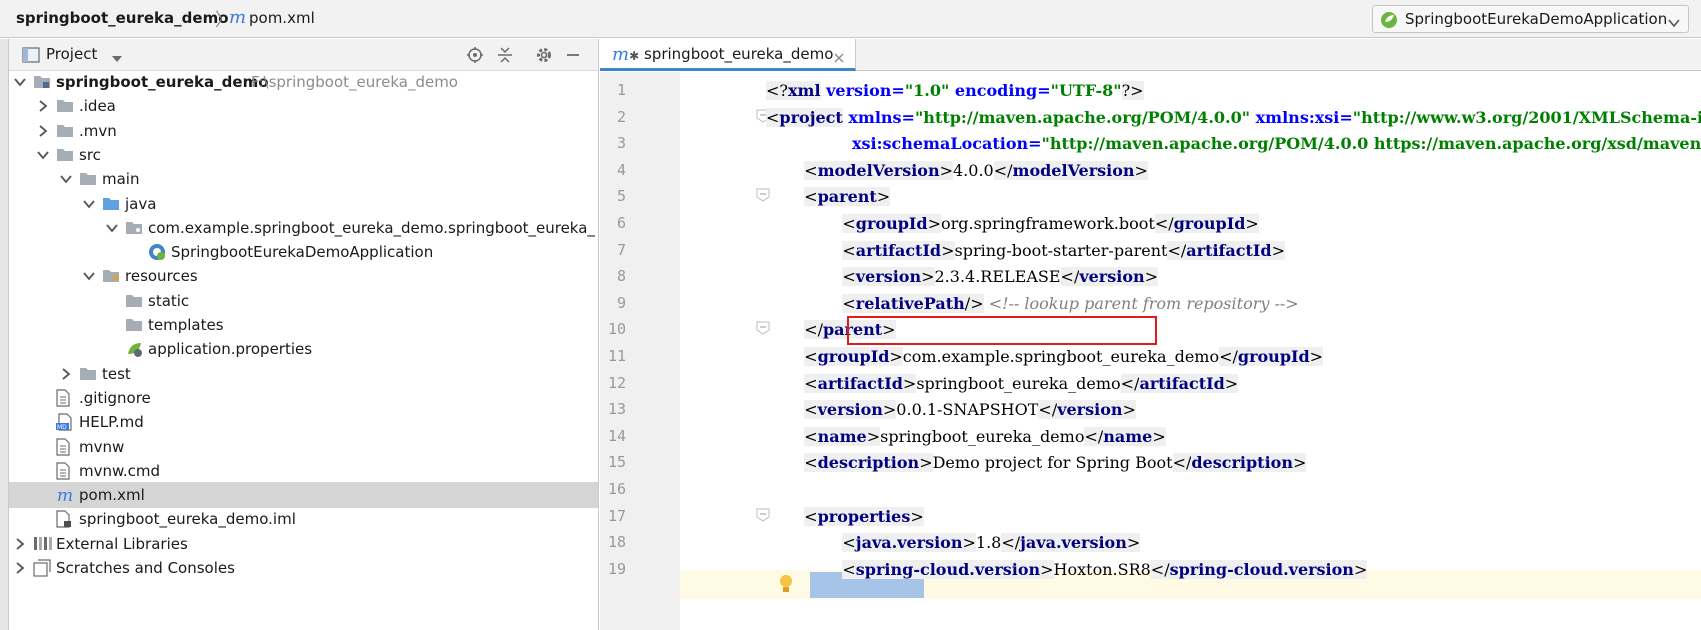  I want to click on tree-item: application.properties, so click(303, 349).